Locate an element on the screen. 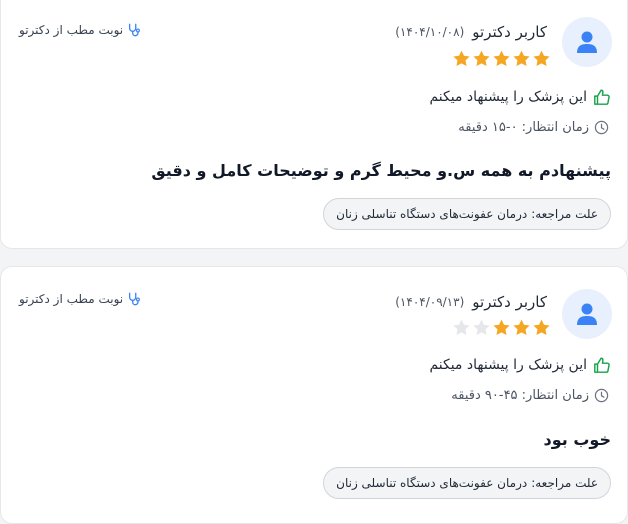 The width and height of the screenshot is (628, 524). wait-time-text: زمان انتظار: ۴۵-۹۰ دقیقه is located at coordinates (520, 395).